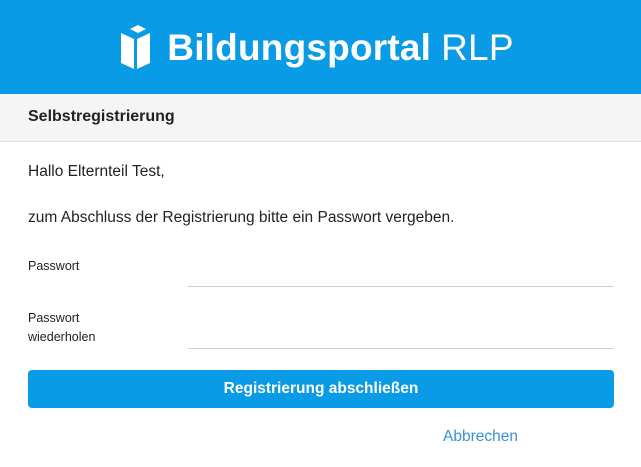 The width and height of the screenshot is (641, 467). I want to click on password-repeat-label: Passwort wiederholen, so click(83, 328).